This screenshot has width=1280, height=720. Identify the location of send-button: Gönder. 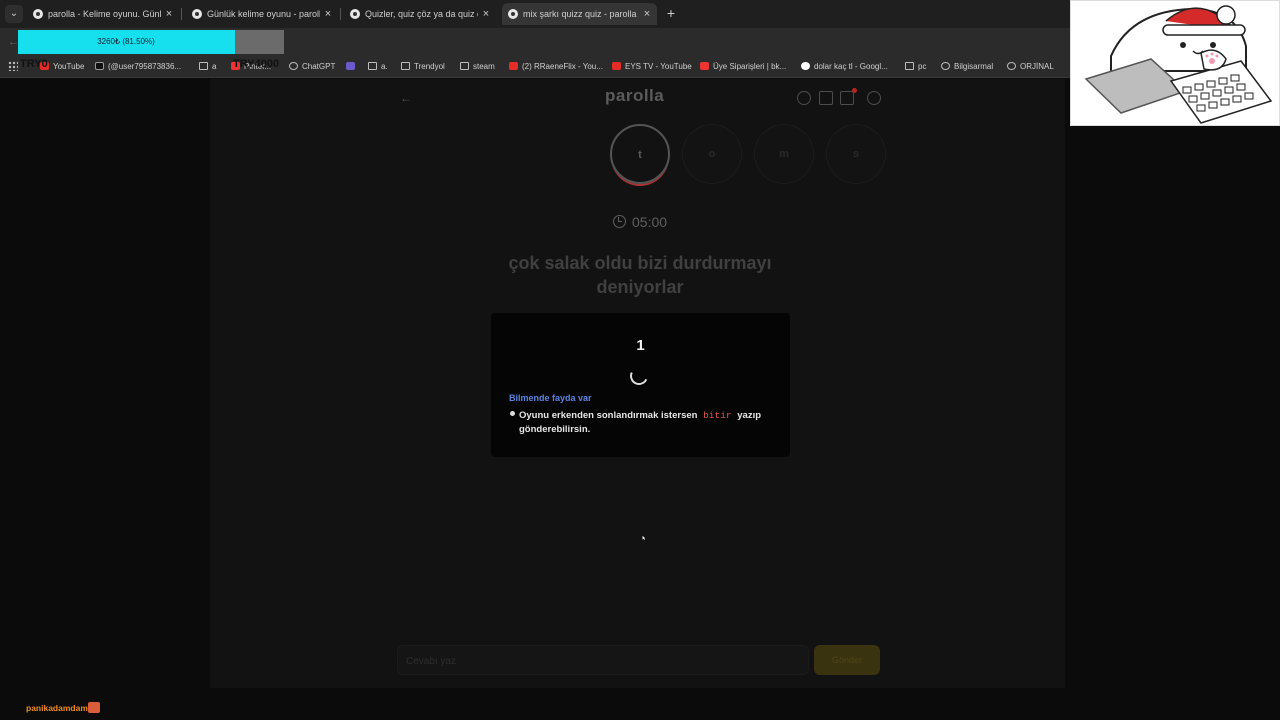
(847, 660).